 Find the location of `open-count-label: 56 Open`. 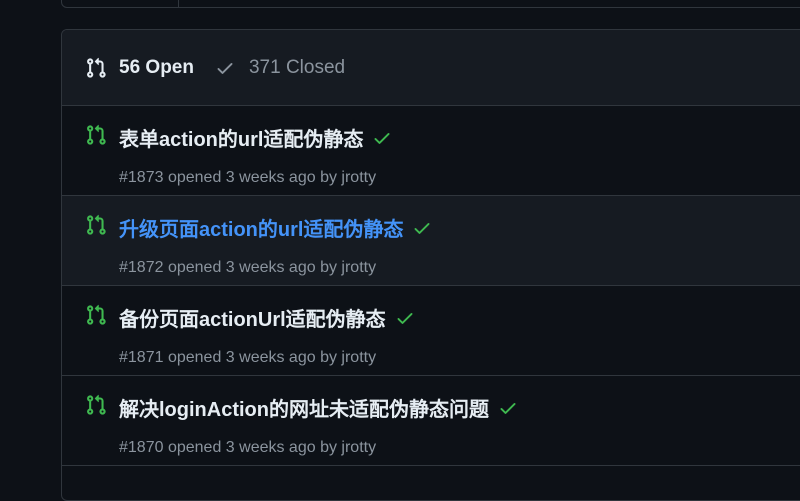

open-count-label: 56 Open is located at coordinates (156, 67).